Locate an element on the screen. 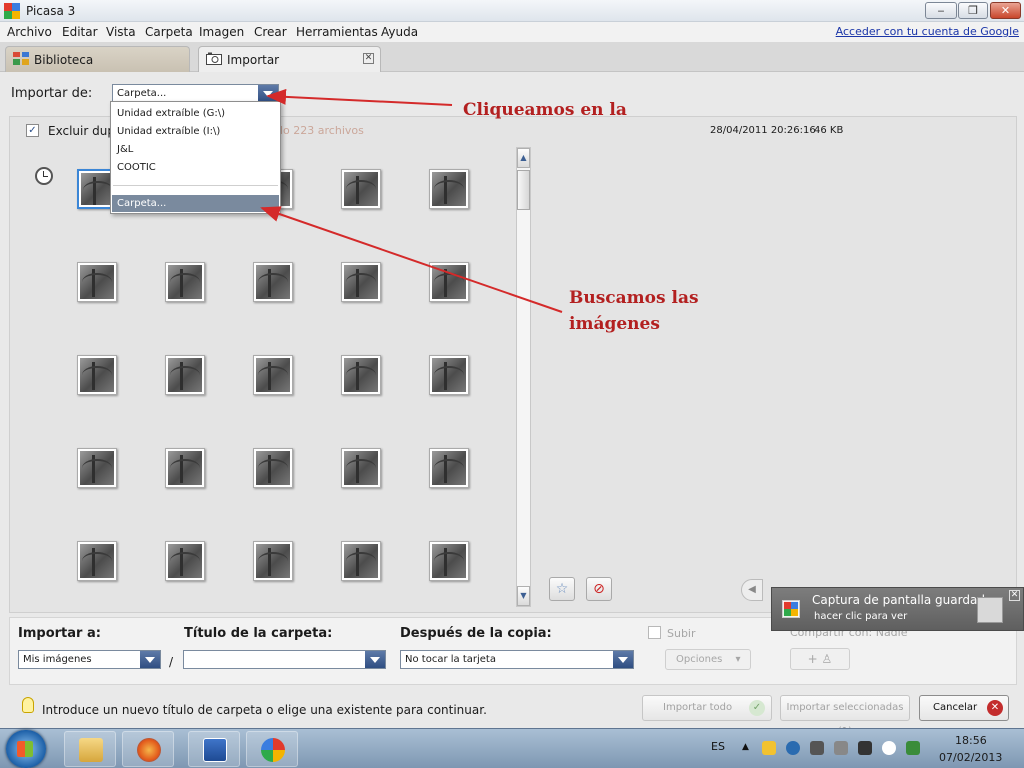 This screenshot has width=1024, height=768. picasa-icon is located at coordinates (273, 750).